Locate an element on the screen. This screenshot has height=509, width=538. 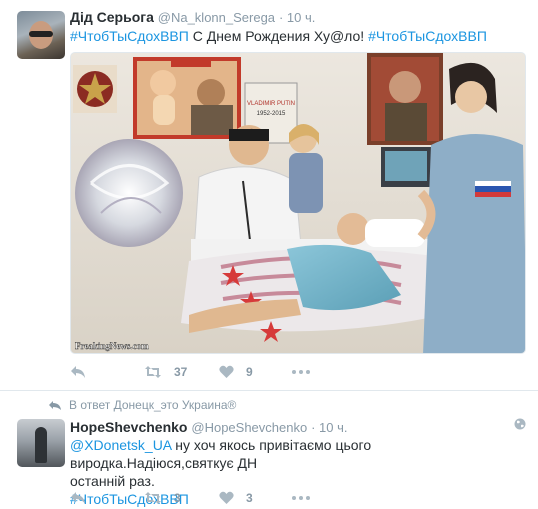
retweet-count: 37 is located at coordinates (181, 372).